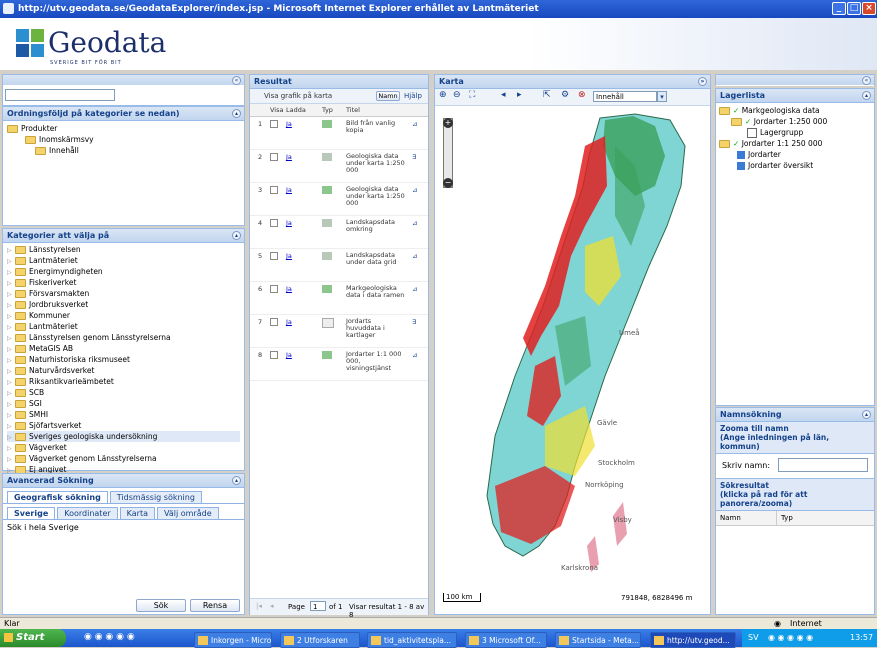 The height and width of the screenshot is (648, 877). What do you see at coordinates (753, 638) in the screenshot?
I see `language-indicator: SV` at bounding box center [753, 638].